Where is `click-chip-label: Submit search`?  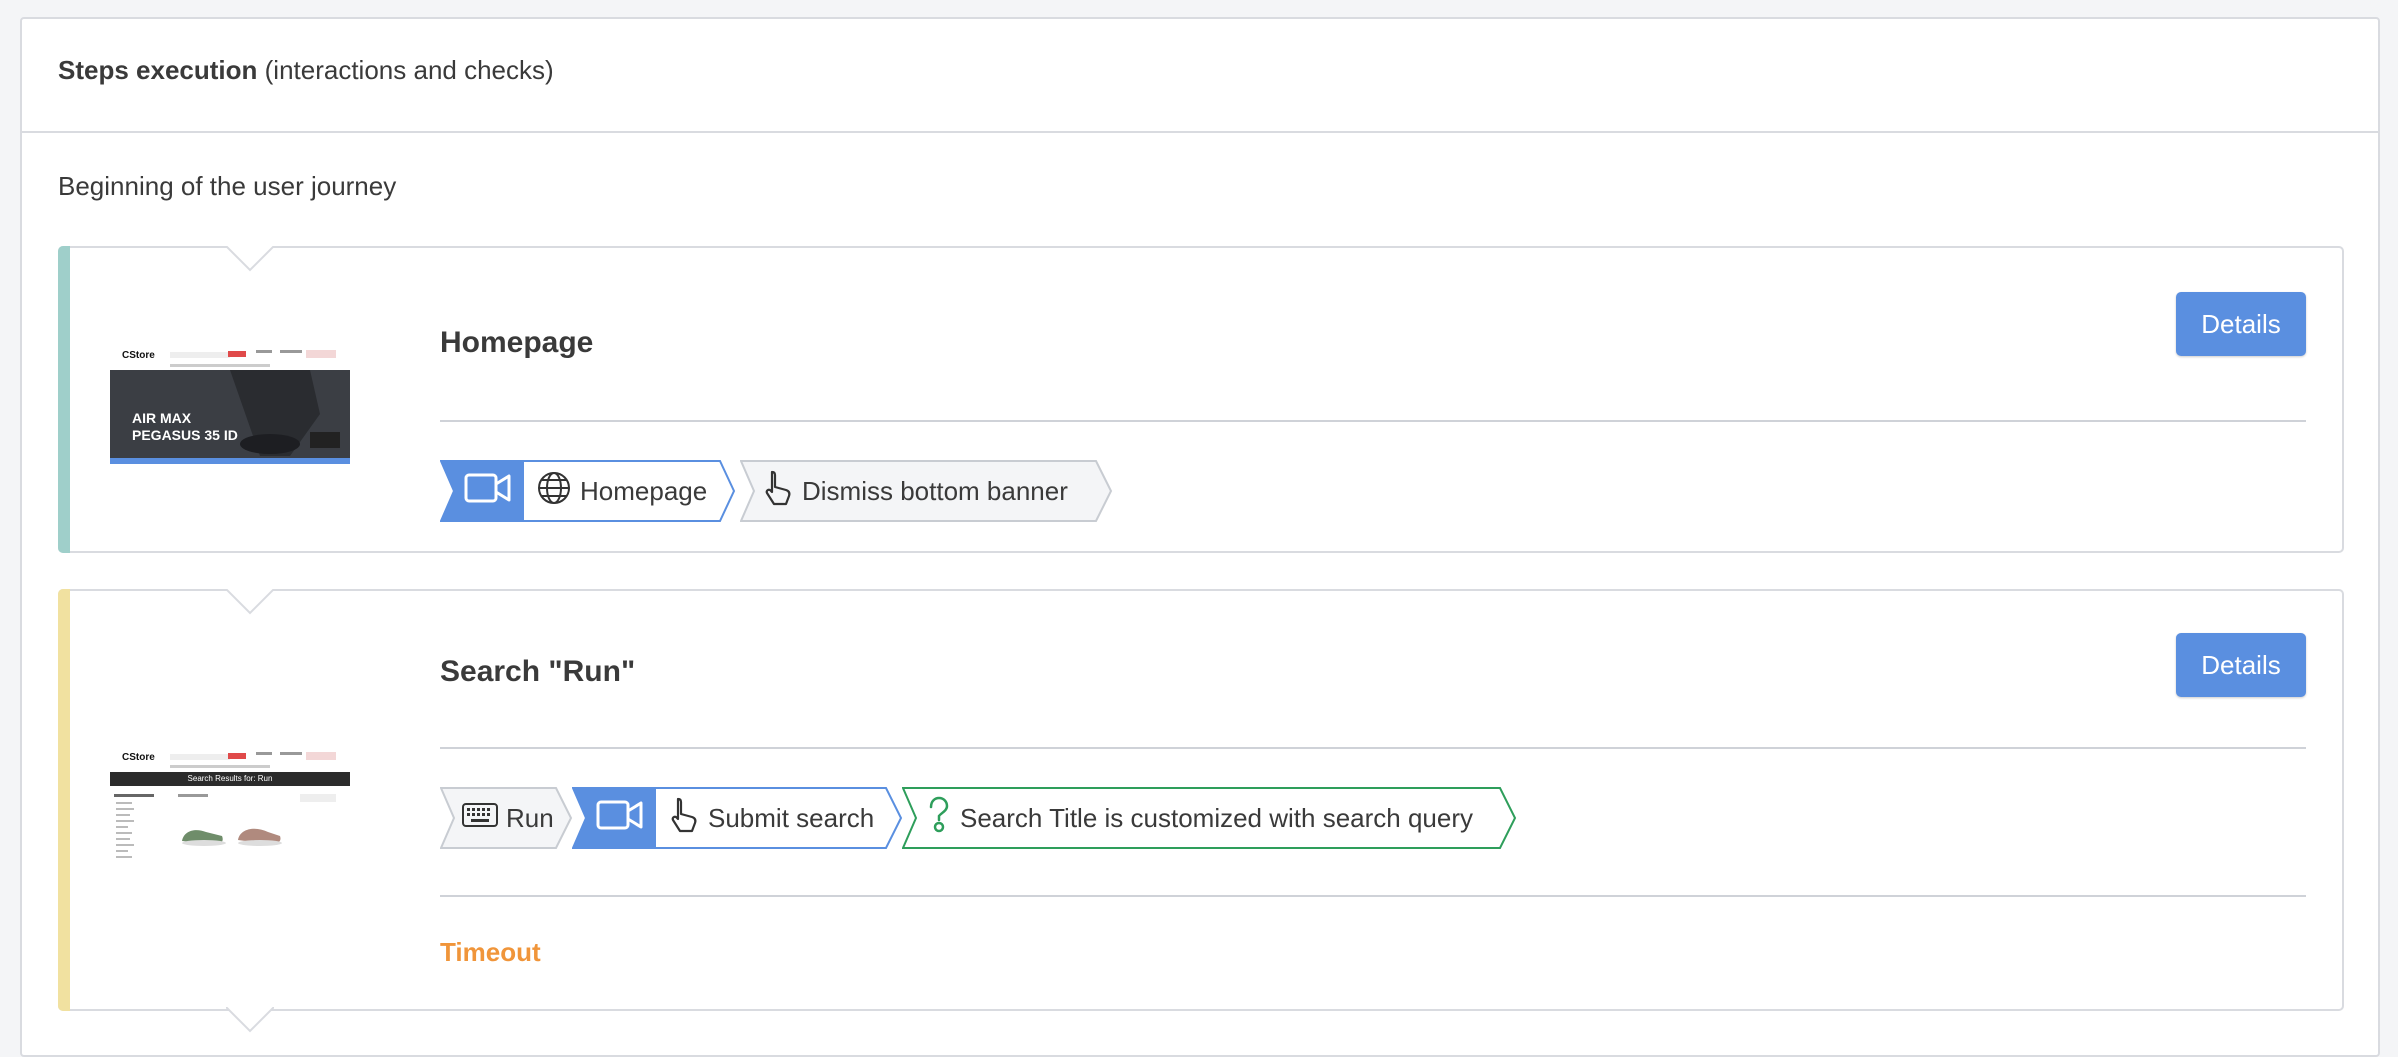 click-chip-label: Submit search is located at coordinates (791, 817).